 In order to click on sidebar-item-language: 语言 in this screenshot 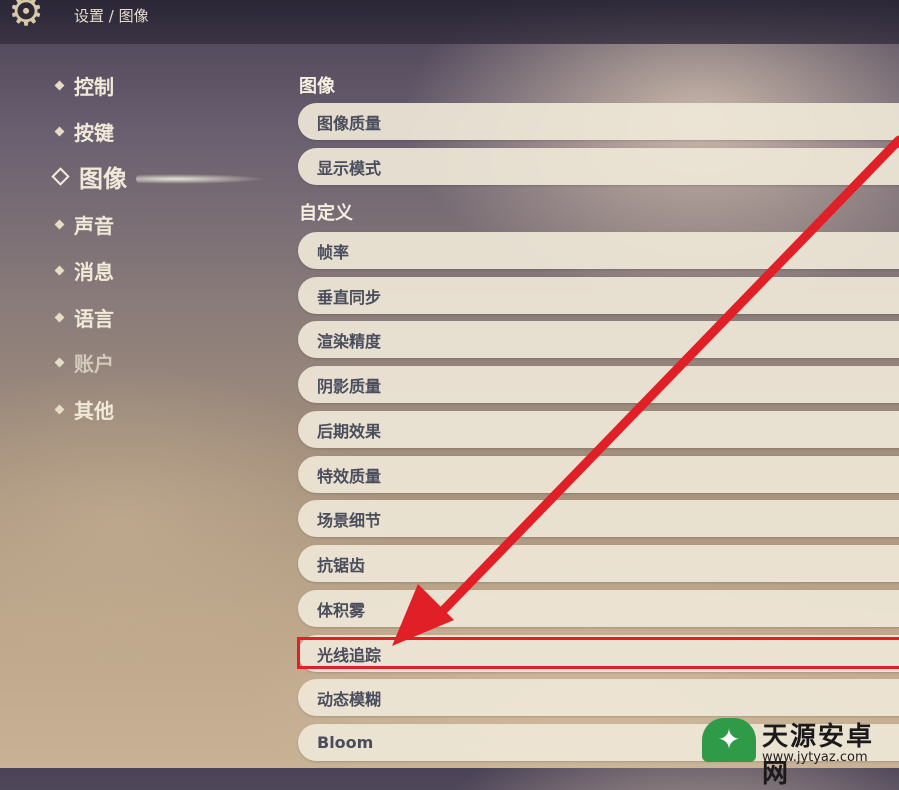, I will do `click(84, 317)`.